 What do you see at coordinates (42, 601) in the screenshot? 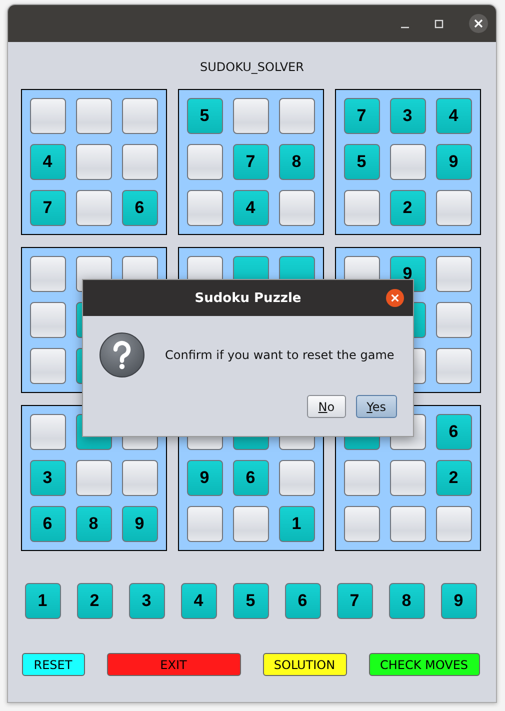
I see `number-button: 1` at bounding box center [42, 601].